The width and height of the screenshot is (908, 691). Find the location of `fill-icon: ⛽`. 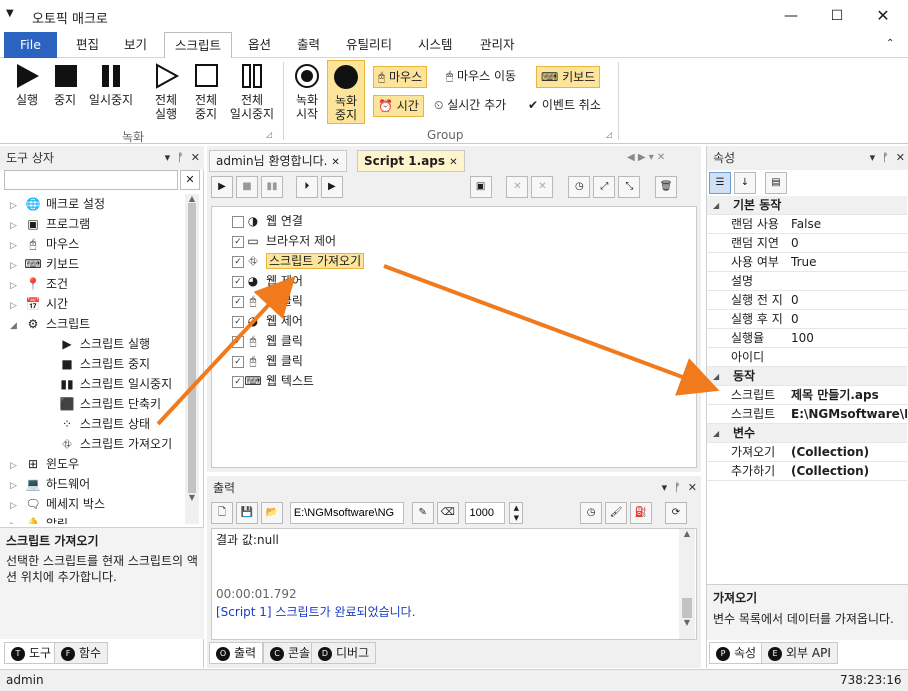

fill-icon: ⛽ is located at coordinates (641, 513).